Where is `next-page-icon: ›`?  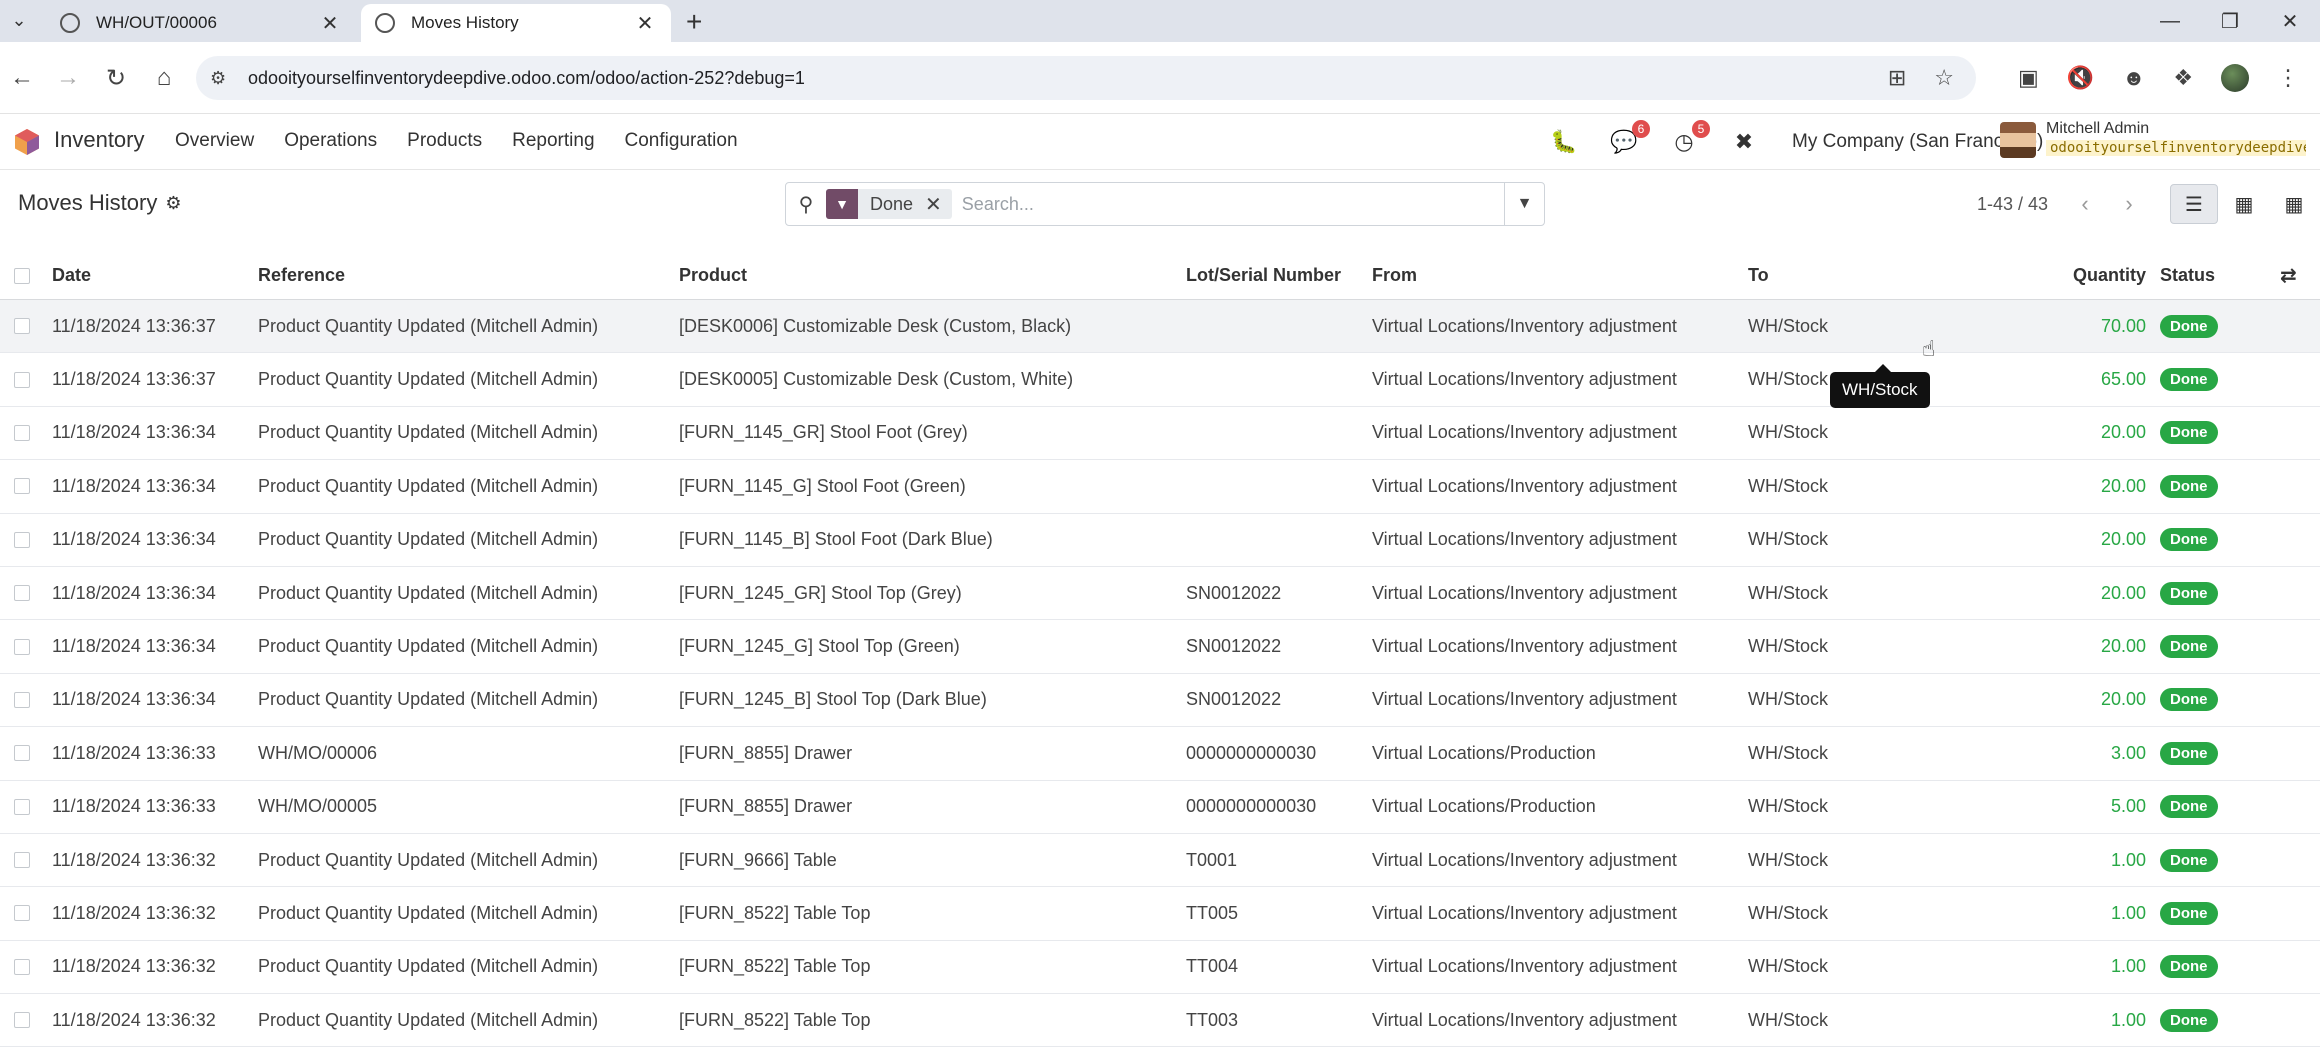
next-page-icon: › is located at coordinates (2129, 204).